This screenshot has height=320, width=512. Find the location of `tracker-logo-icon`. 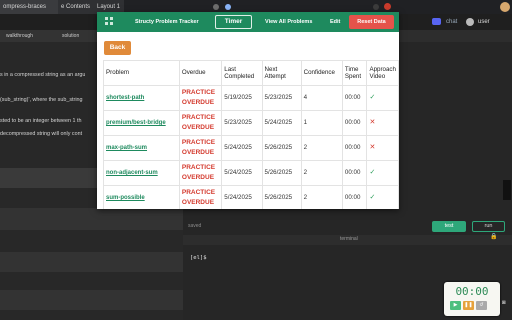

tracker-logo-icon is located at coordinates (110, 22).